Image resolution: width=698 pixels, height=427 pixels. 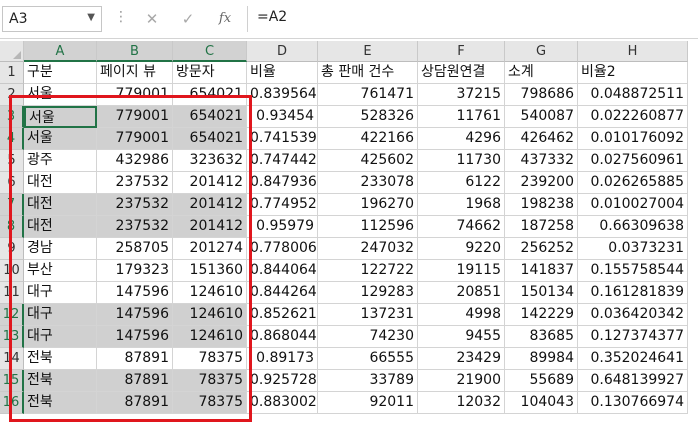 What do you see at coordinates (541, 73) in the screenshot?
I see `header-cell-g: 소계` at bounding box center [541, 73].